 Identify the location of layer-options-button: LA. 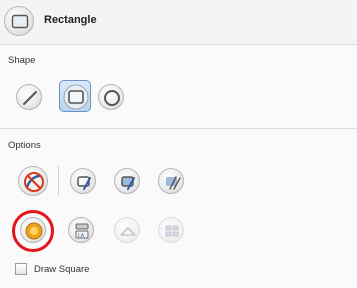
(81, 230).